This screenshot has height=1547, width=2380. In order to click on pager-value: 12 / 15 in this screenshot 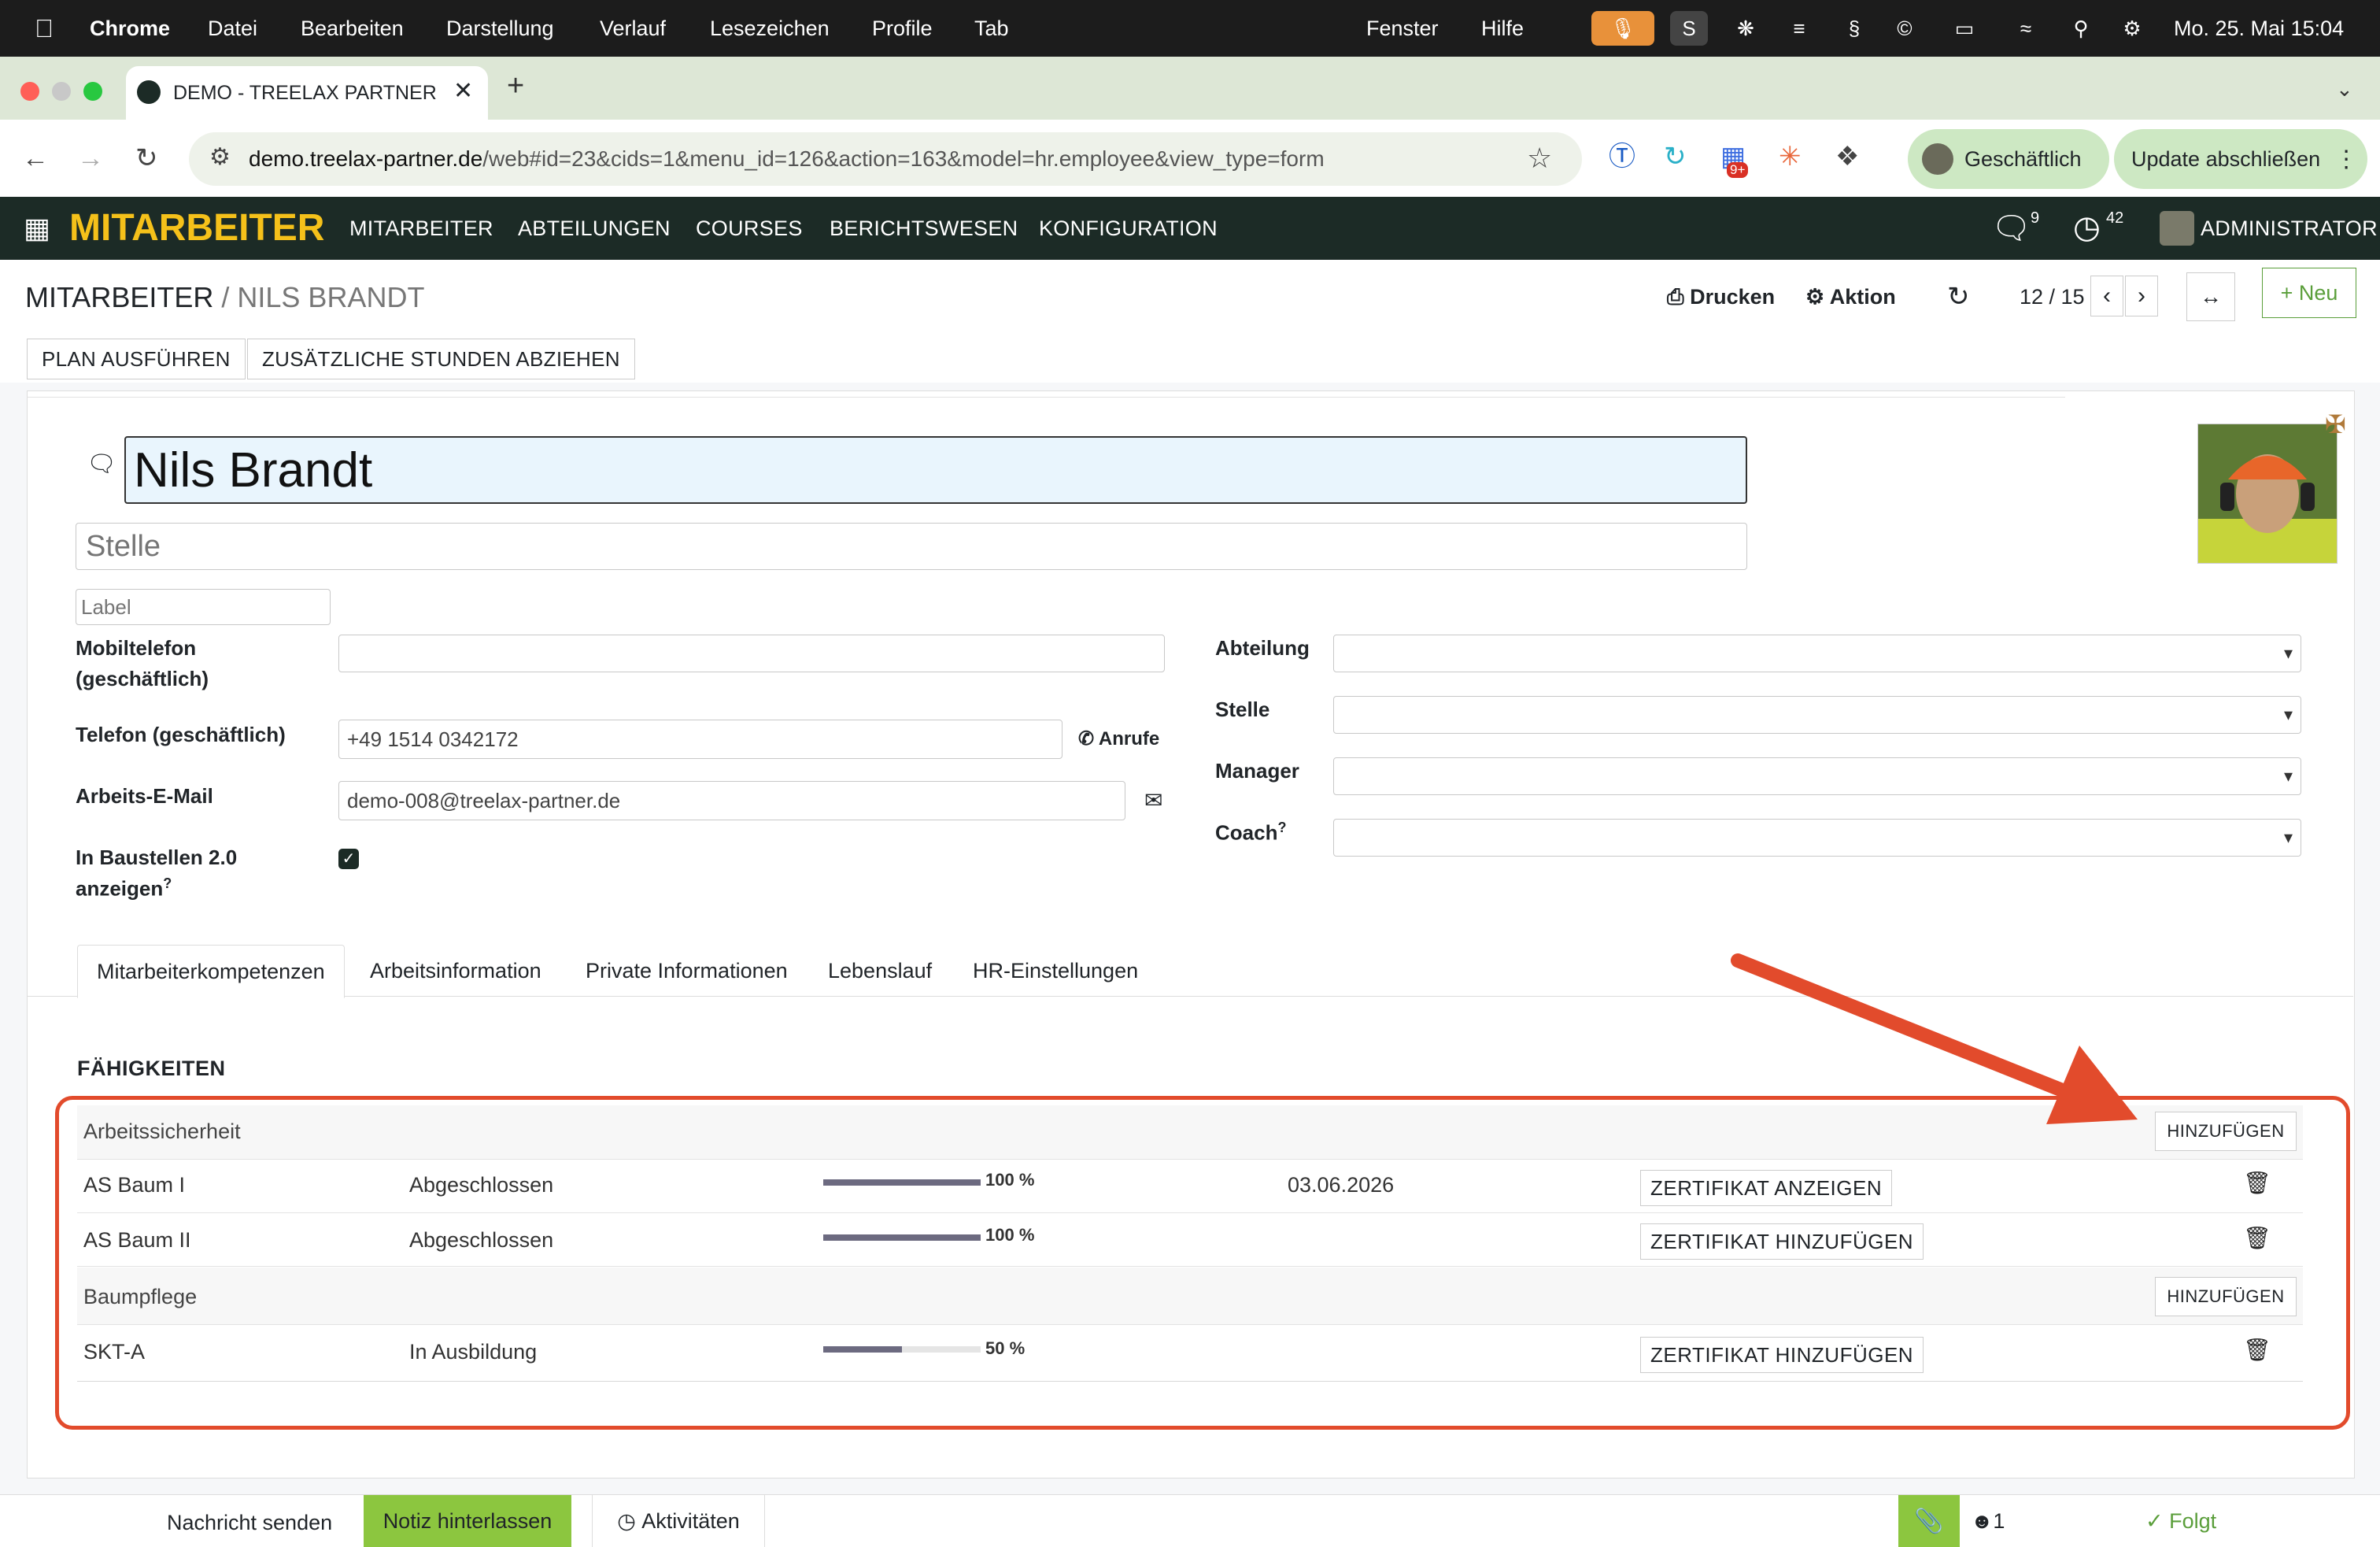, I will do `click(2052, 297)`.